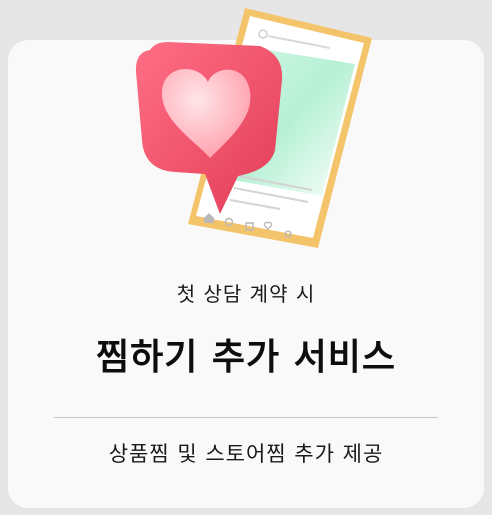 Image resolution: width=492 pixels, height=515 pixels. Describe the element at coordinates (246, 417) in the screenshot. I see `divider` at that location.